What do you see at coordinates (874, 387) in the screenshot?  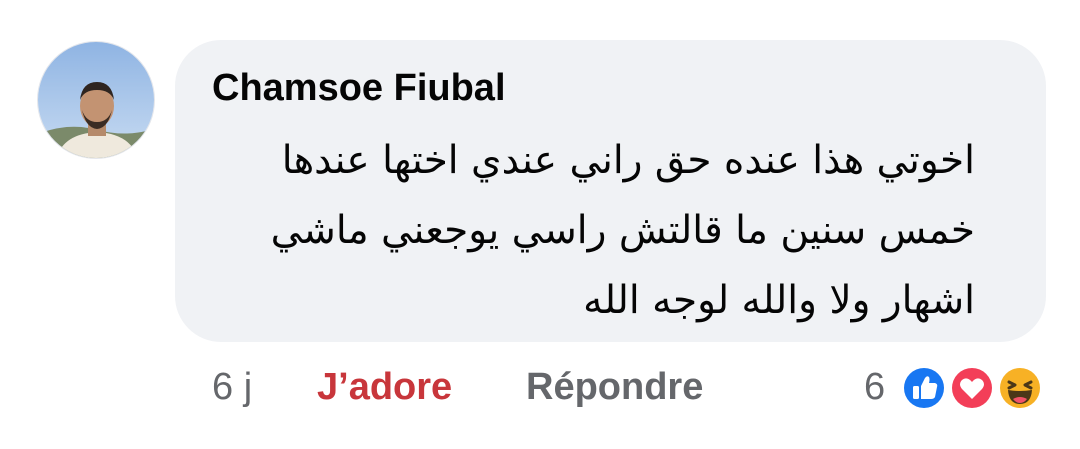 I see `reaction-count: 6` at bounding box center [874, 387].